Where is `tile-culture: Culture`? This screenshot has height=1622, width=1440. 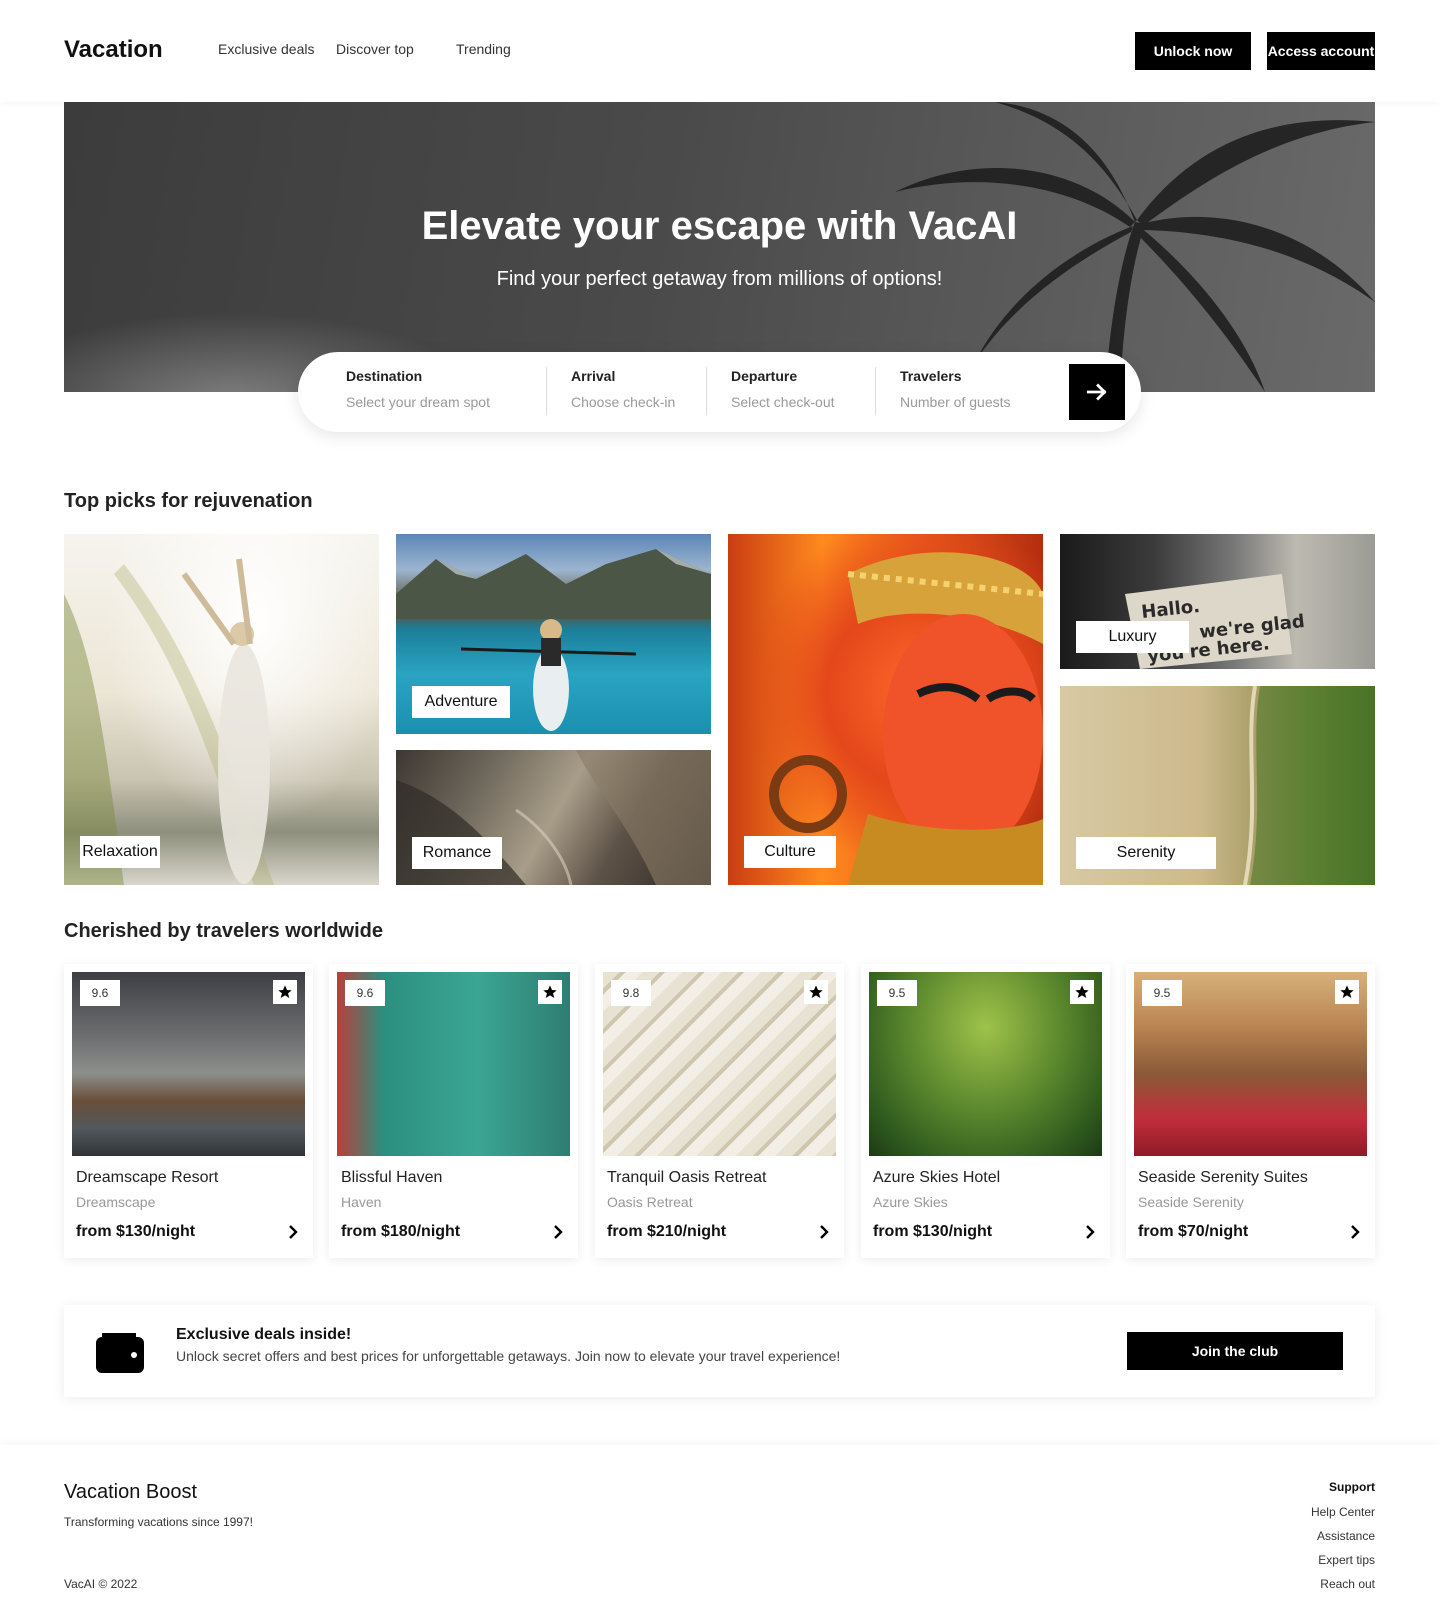
tile-culture: Culture is located at coordinates (885, 709).